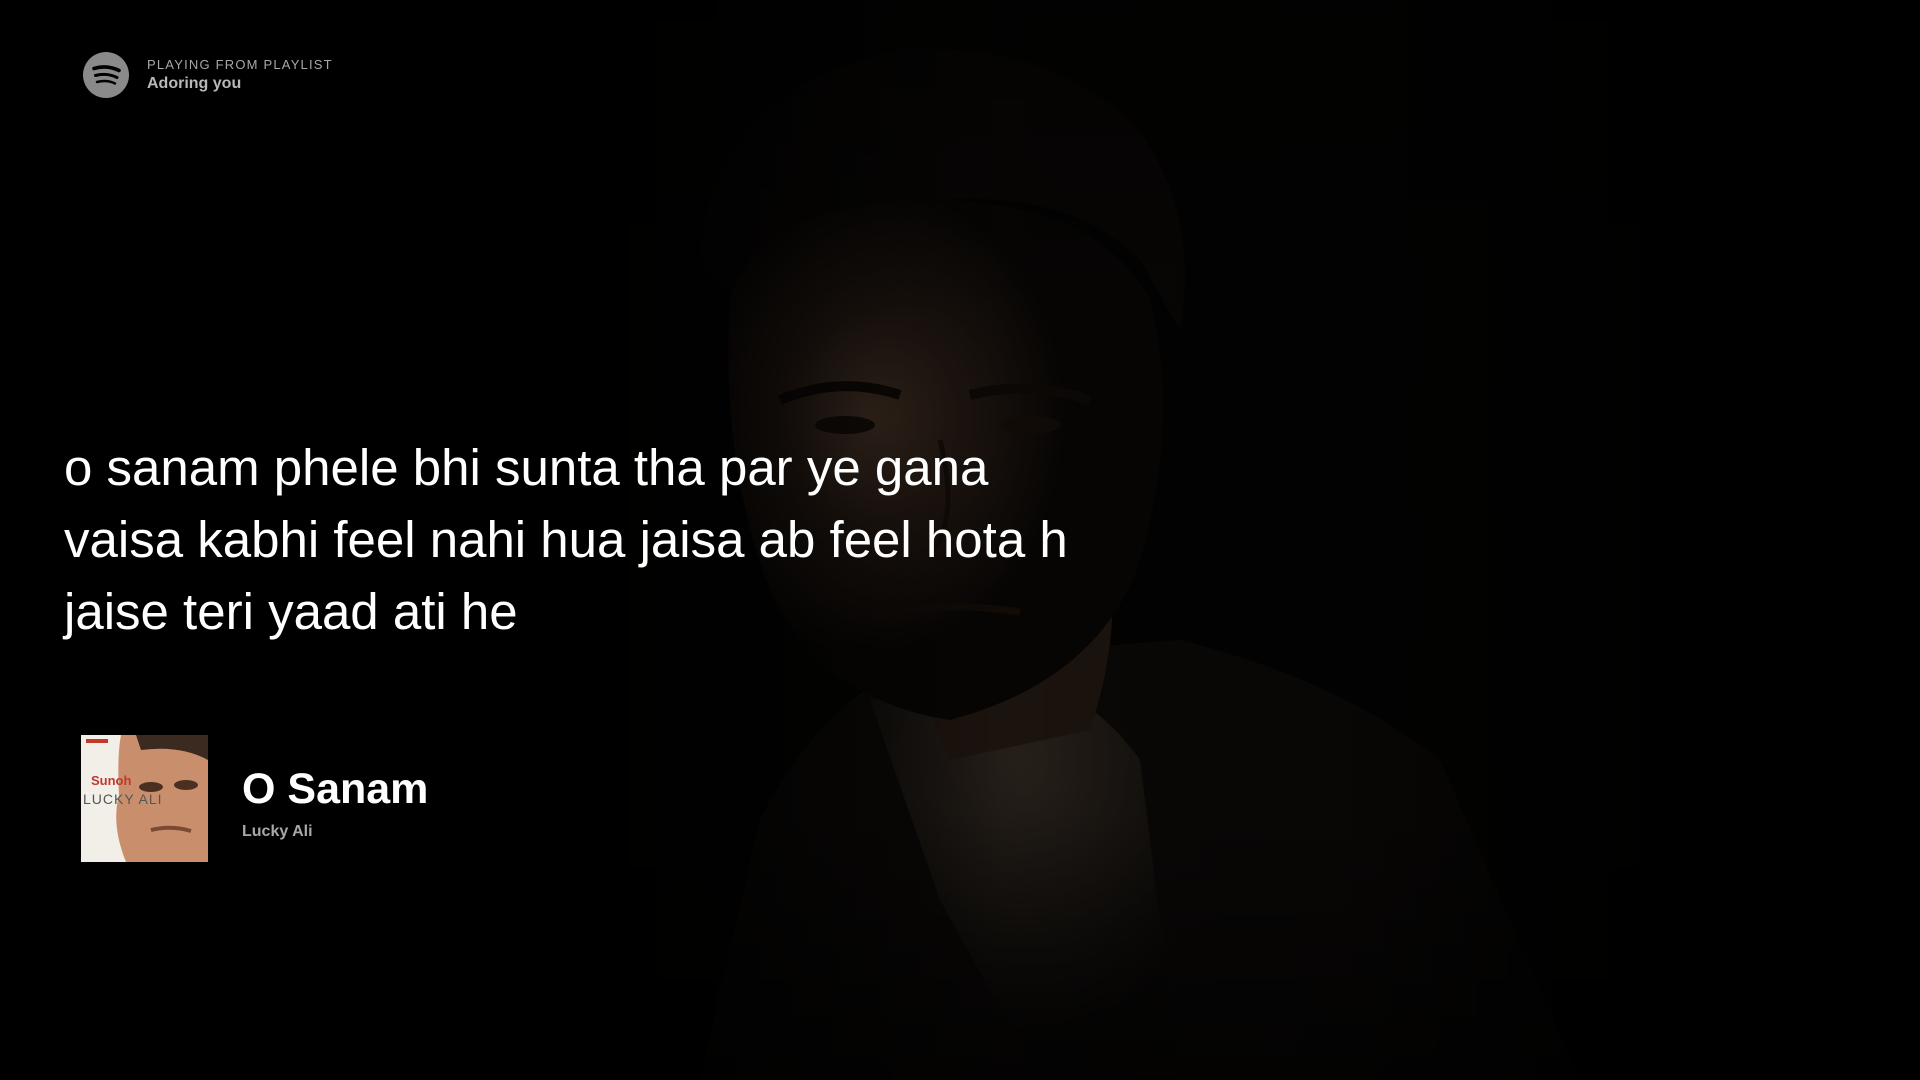 The height and width of the screenshot is (1080, 1920). I want to click on lyric-line: o sanam phele bhi sunta tha par ye gana, so click(526, 467).